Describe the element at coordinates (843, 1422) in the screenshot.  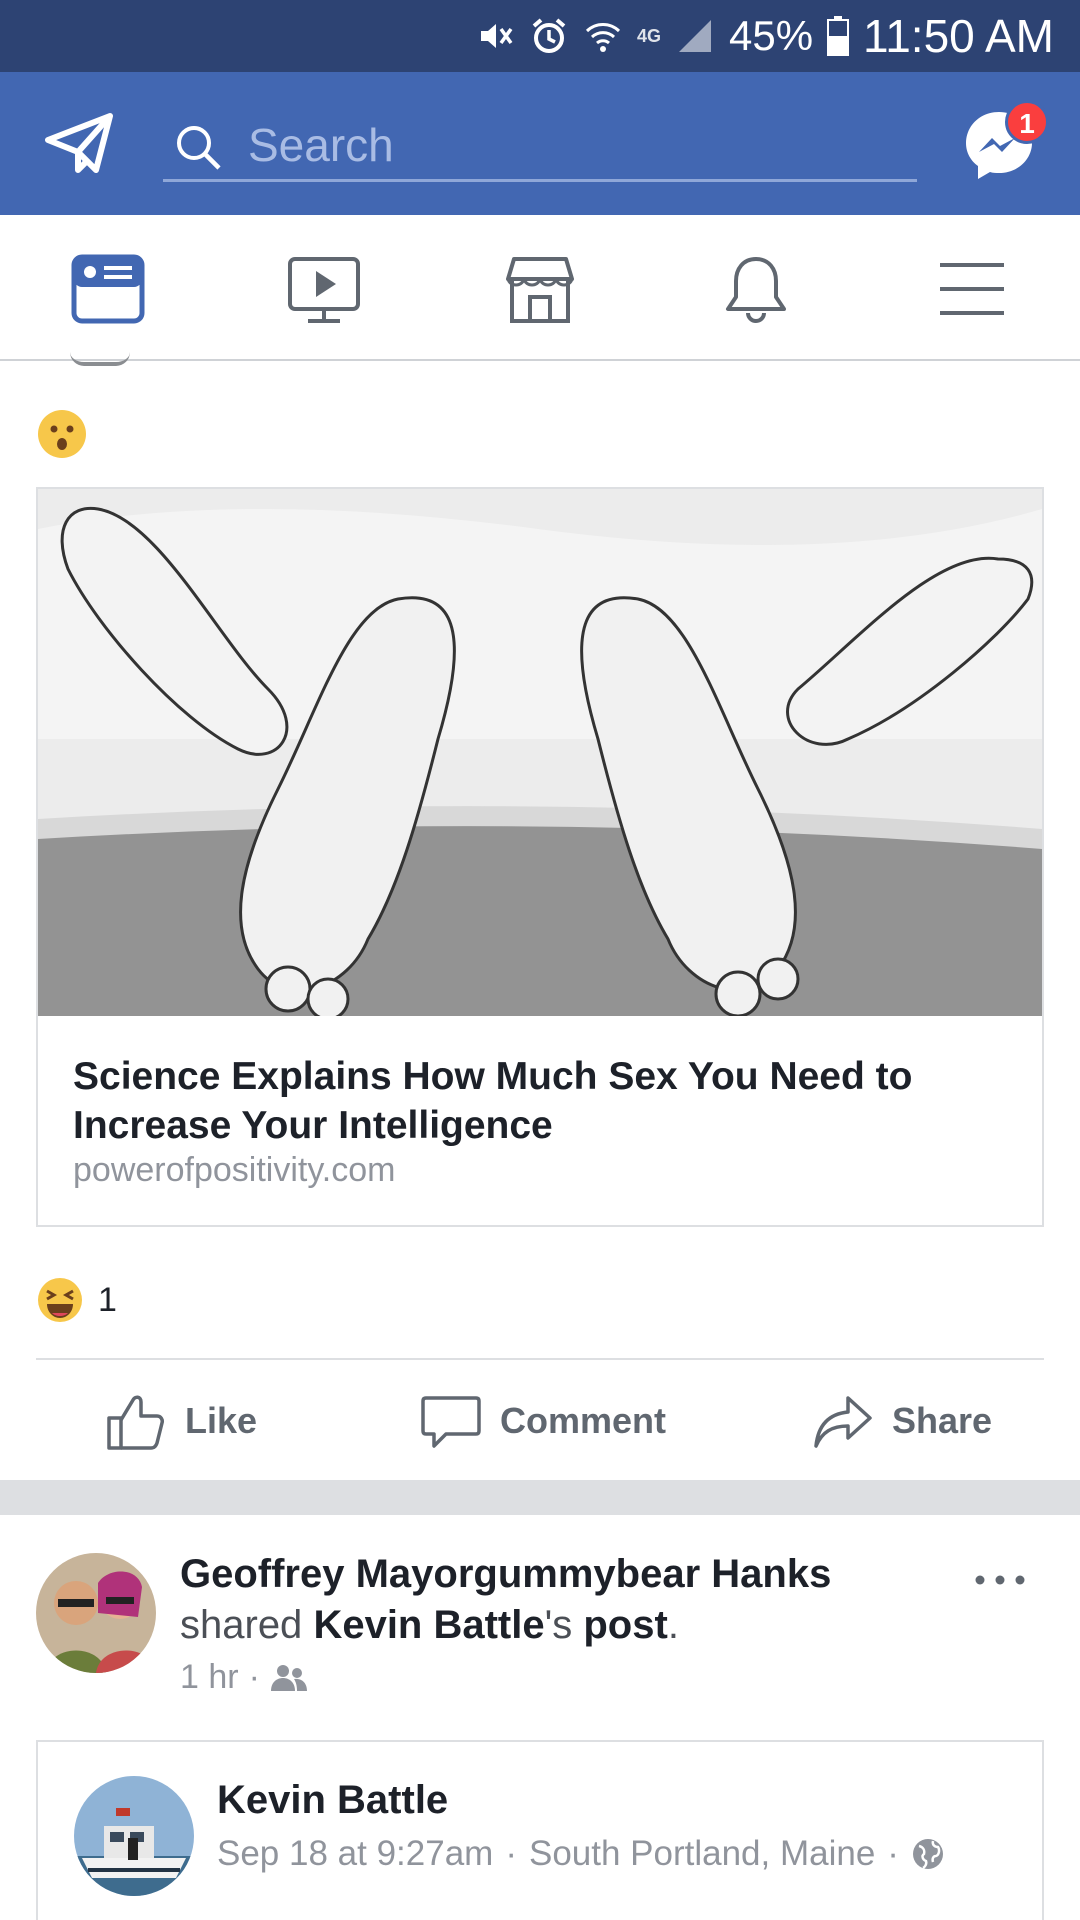
I see `share-icon` at that location.